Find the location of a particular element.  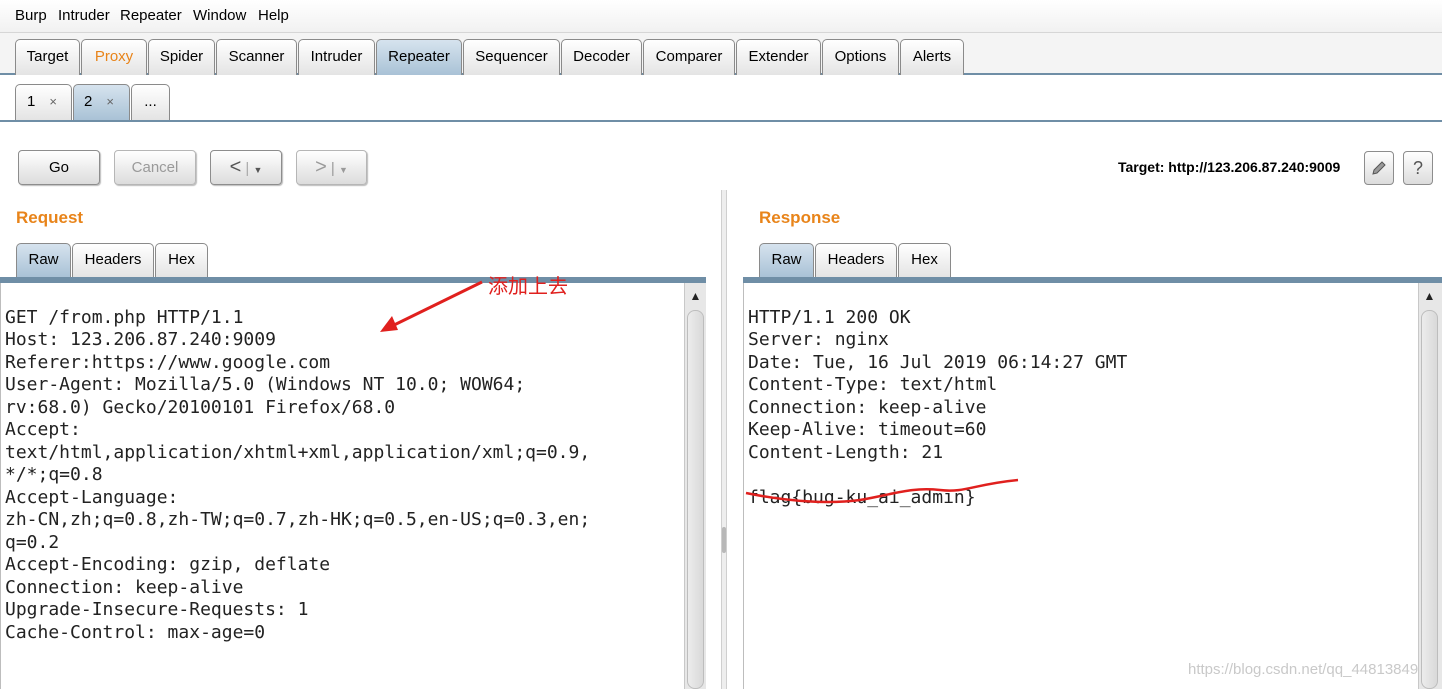

annotation-text: 添加上去 is located at coordinates (528, 287).